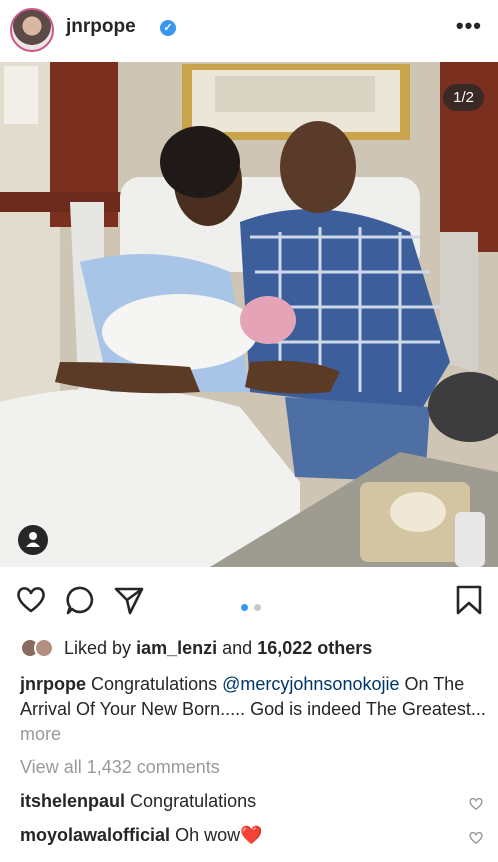 Image resolution: width=498 pixels, height=862 pixels. Describe the element at coordinates (249, 29) in the screenshot. I see `post-header: jnrpope ✓ •••` at that location.